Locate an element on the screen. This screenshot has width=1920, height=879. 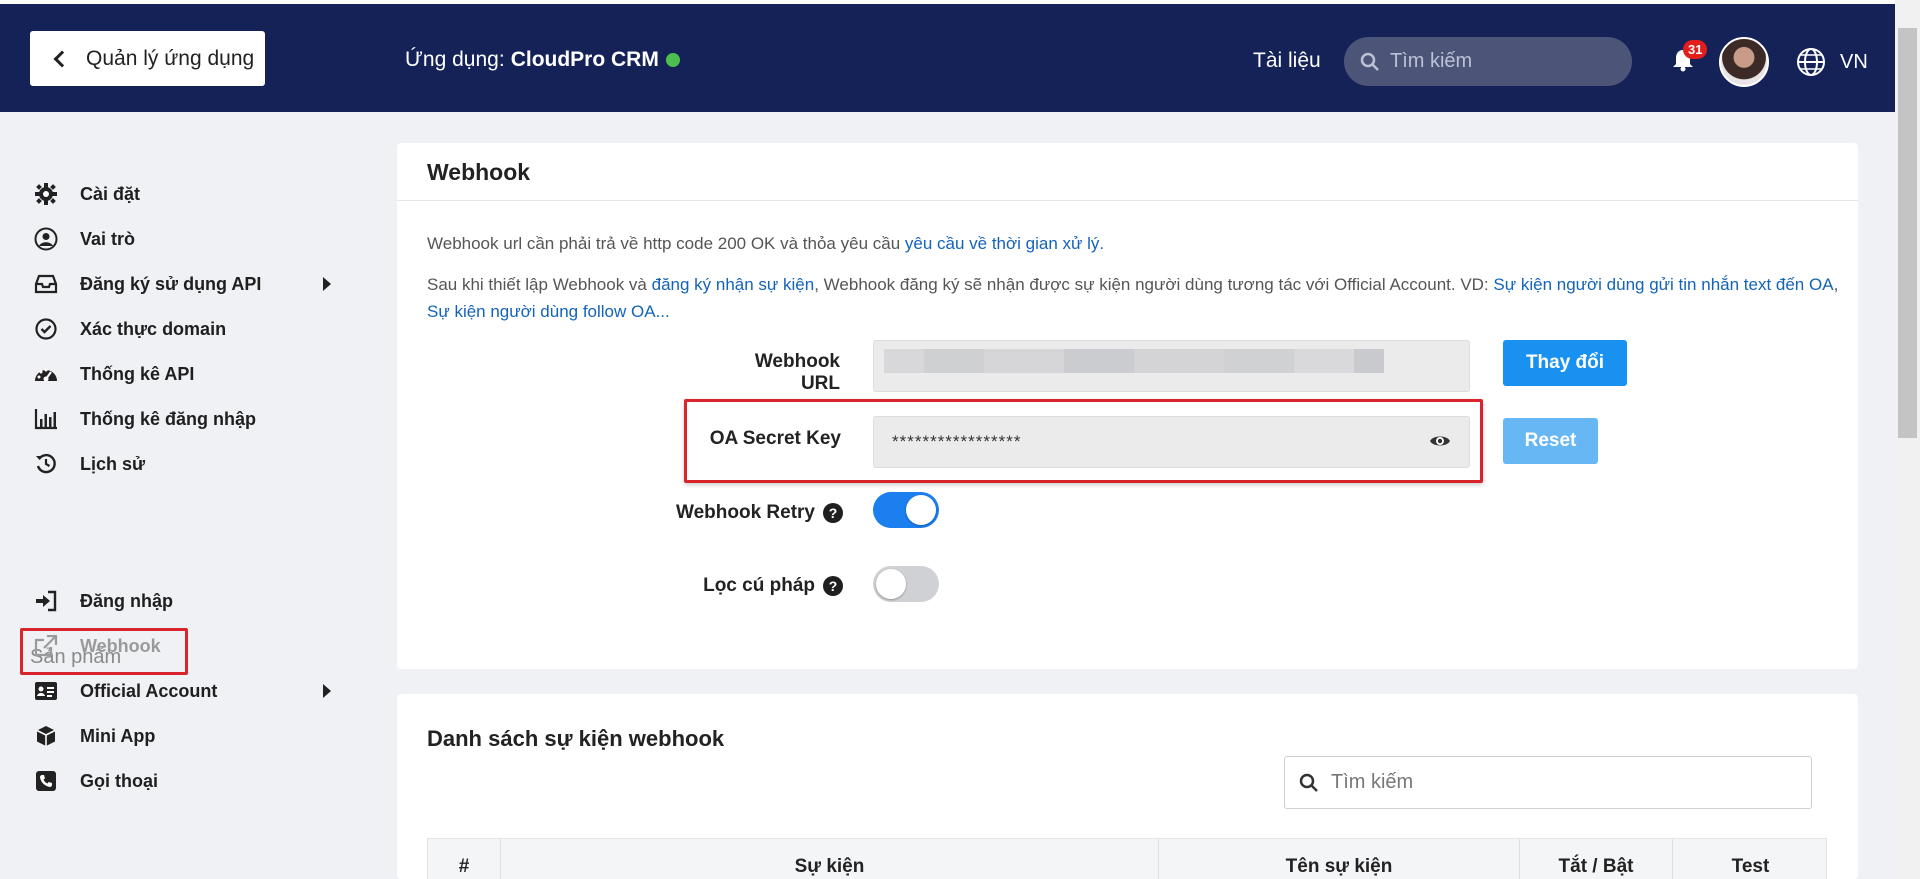
sidebar-item-voice-call: Gọi thoại is located at coordinates (184, 781).